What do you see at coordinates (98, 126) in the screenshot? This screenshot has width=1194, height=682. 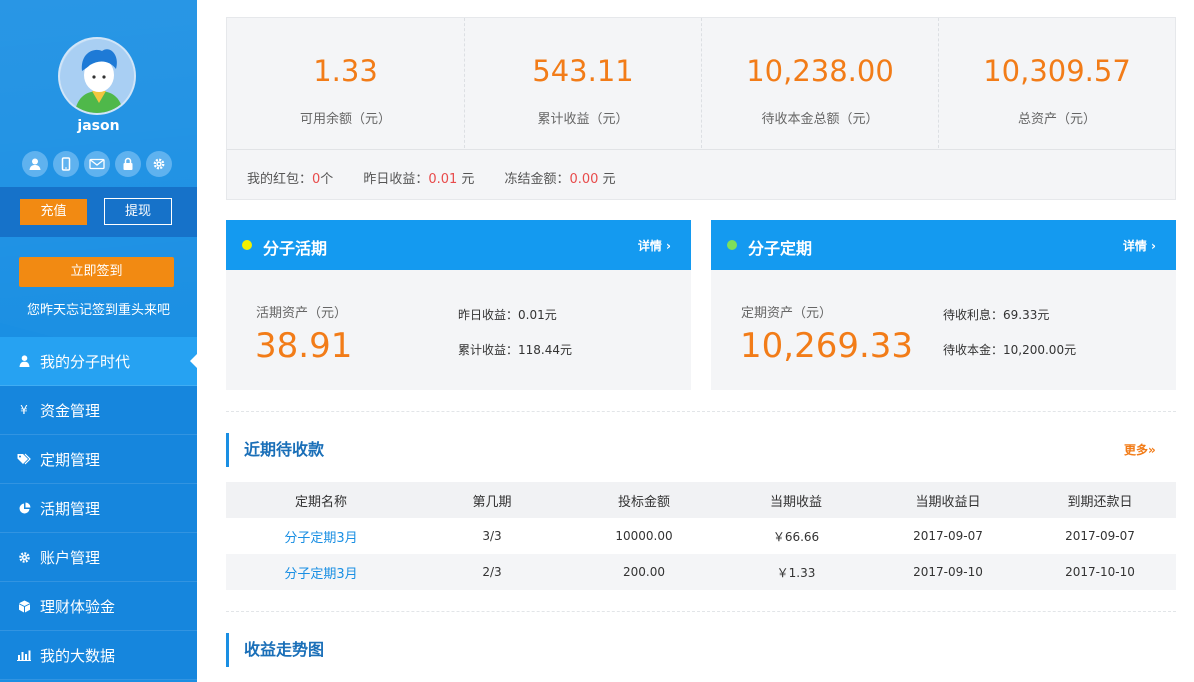 I see `username: jason` at bounding box center [98, 126].